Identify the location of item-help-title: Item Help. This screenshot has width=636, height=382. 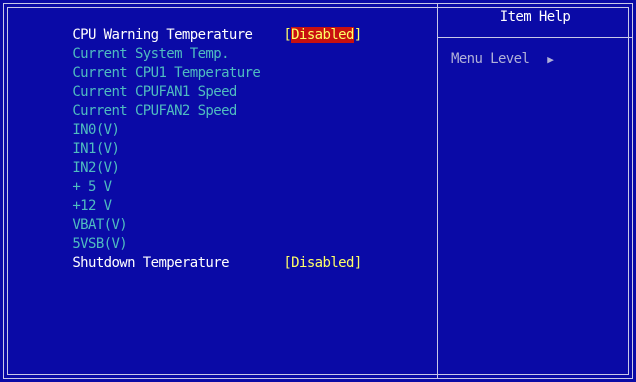
(535, 17).